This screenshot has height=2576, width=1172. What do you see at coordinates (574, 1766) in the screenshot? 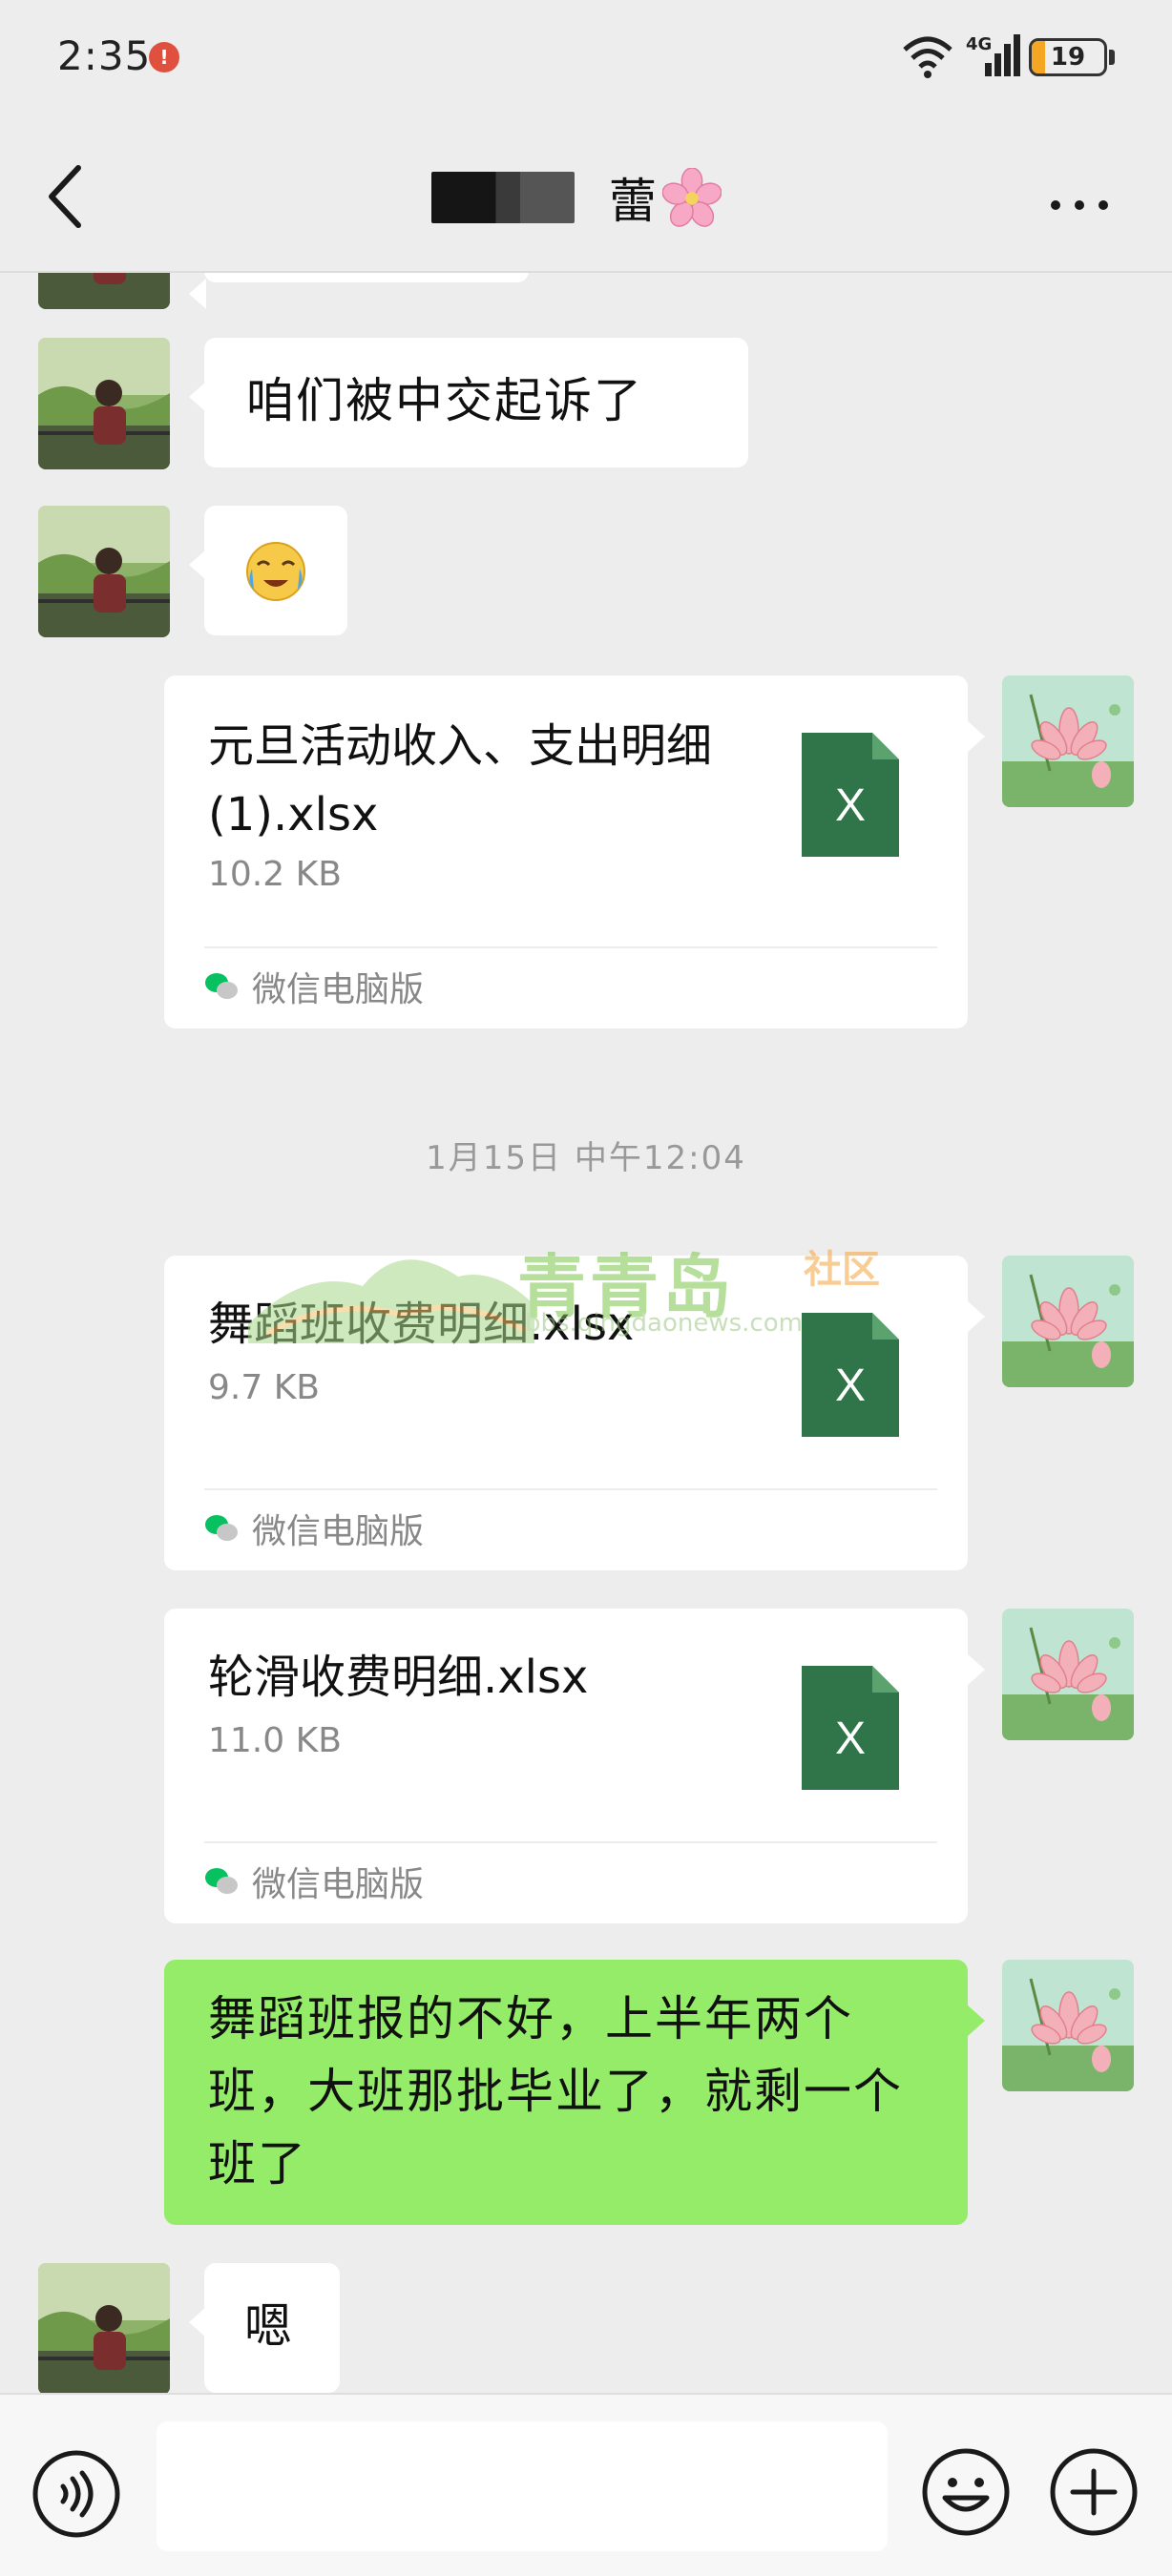
I see `file-message-card: 轮滑收费明细.xlsx 11.0 KB X 微信电脑版` at bounding box center [574, 1766].